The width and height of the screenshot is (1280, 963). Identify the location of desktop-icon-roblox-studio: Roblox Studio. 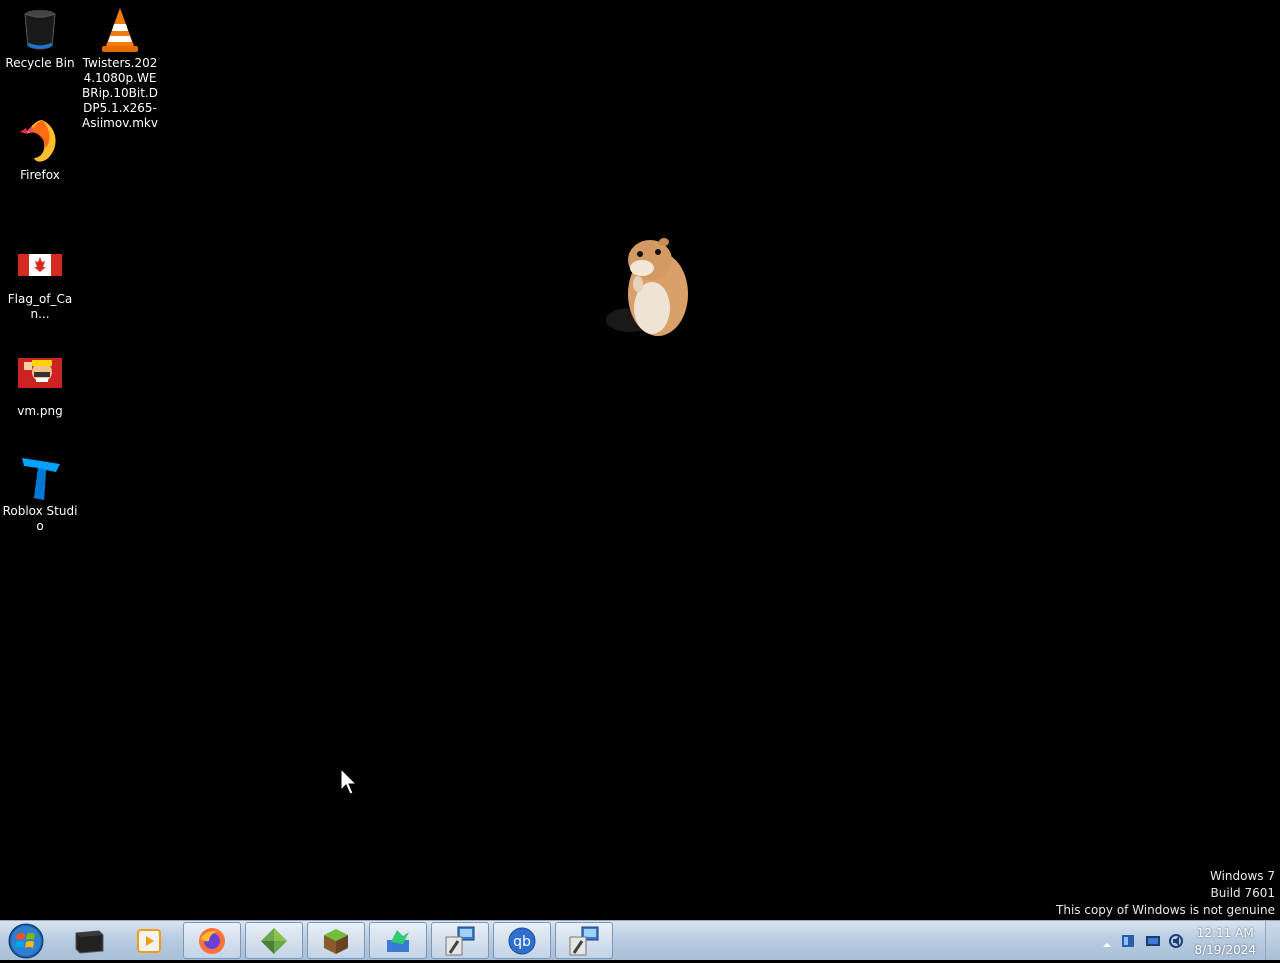
(40, 494).